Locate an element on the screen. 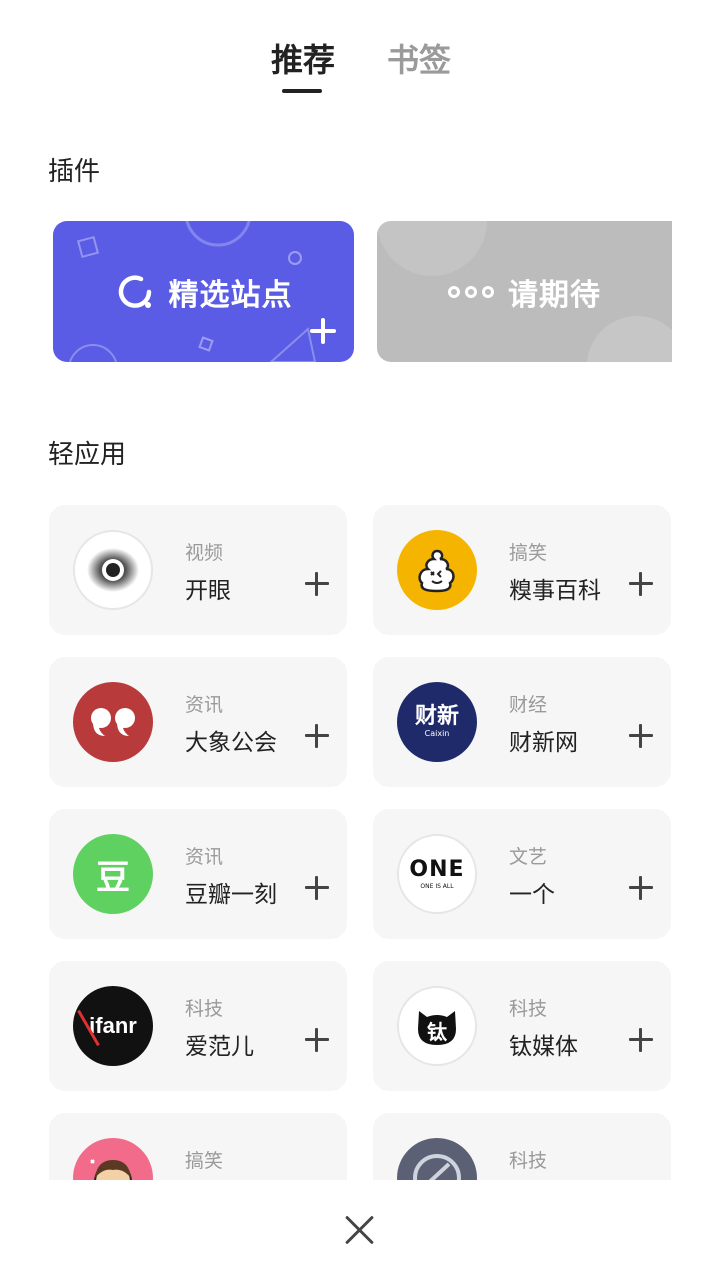 Image resolution: width=720 pixels, height=1280 pixels. app-category: 文艺 is located at coordinates (528, 857).